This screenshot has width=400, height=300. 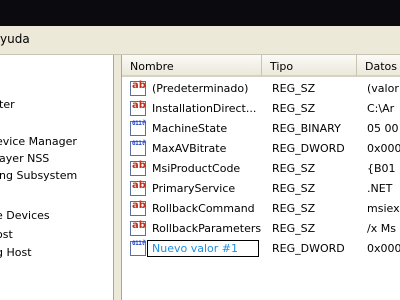 What do you see at coordinates (38, 141) in the screenshot?
I see `tree-item: evice Manager` at bounding box center [38, 141].